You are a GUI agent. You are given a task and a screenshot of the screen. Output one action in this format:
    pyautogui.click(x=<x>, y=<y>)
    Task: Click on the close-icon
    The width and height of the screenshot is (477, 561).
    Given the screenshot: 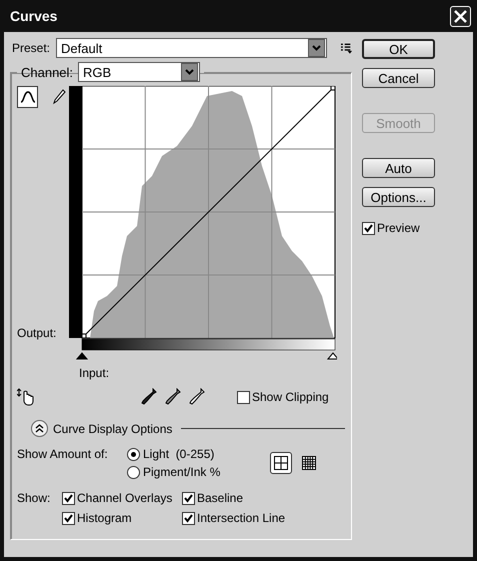 What is the action you would take?
    pyautogui.click(x=460, y=16)
    